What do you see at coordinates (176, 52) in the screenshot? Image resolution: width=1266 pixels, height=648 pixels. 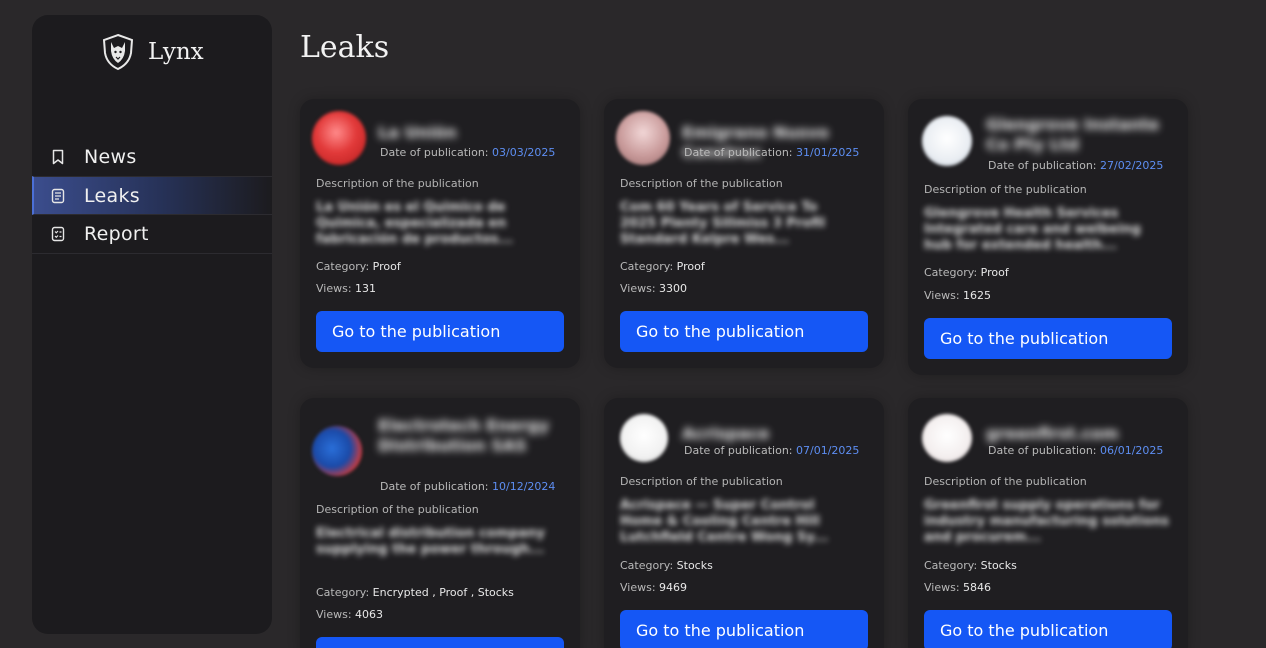 I see `brand-name: Lynx` at bounding box center [176, 52].